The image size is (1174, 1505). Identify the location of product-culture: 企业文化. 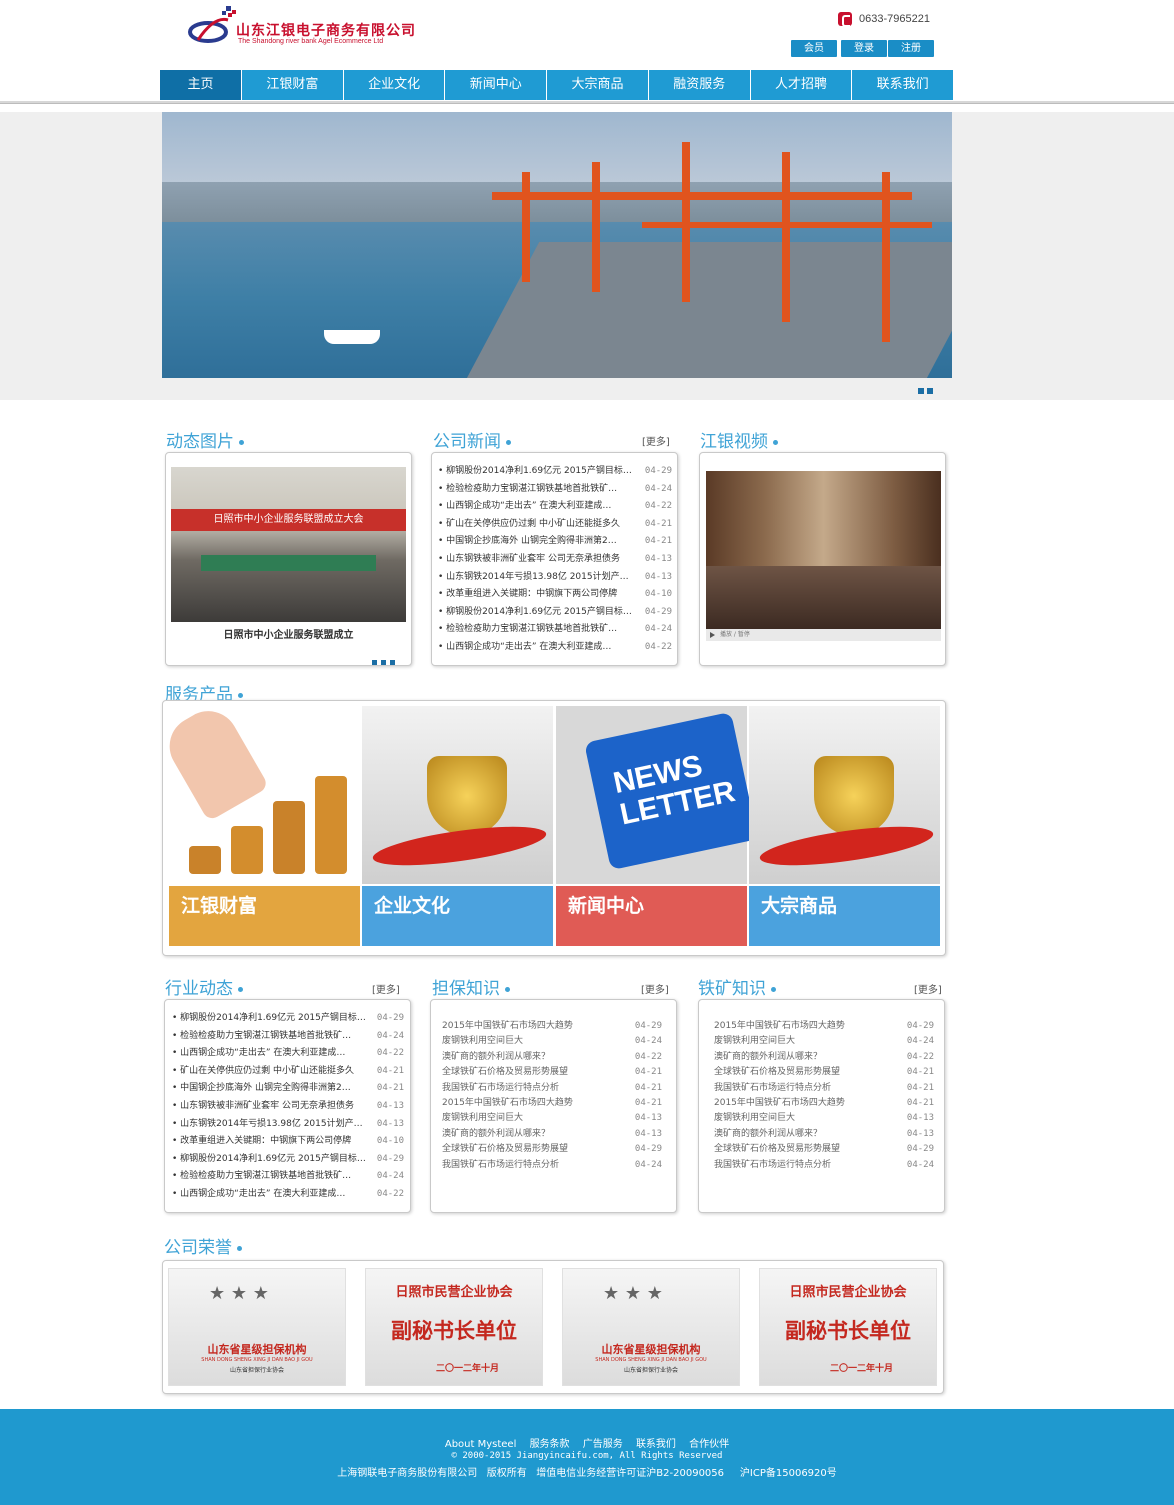
(457, 826).